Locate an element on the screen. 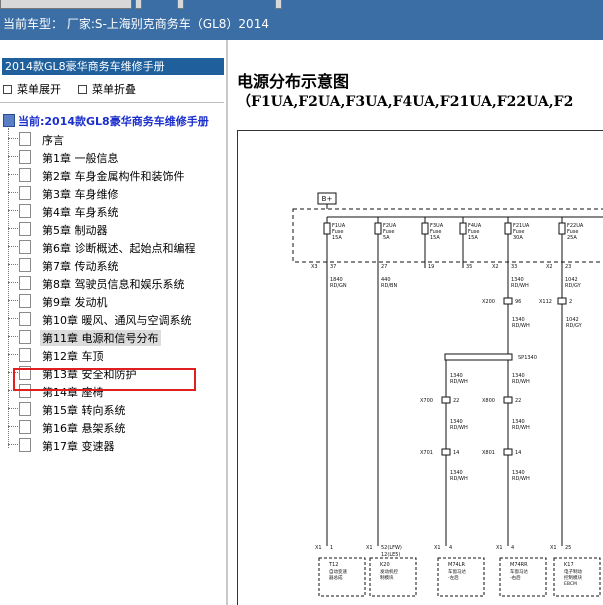 Image resolution: width=603 pixels, height=605 pixels. tree-item-7: 第7章 传动系统 is located at coordinates (115, 265).